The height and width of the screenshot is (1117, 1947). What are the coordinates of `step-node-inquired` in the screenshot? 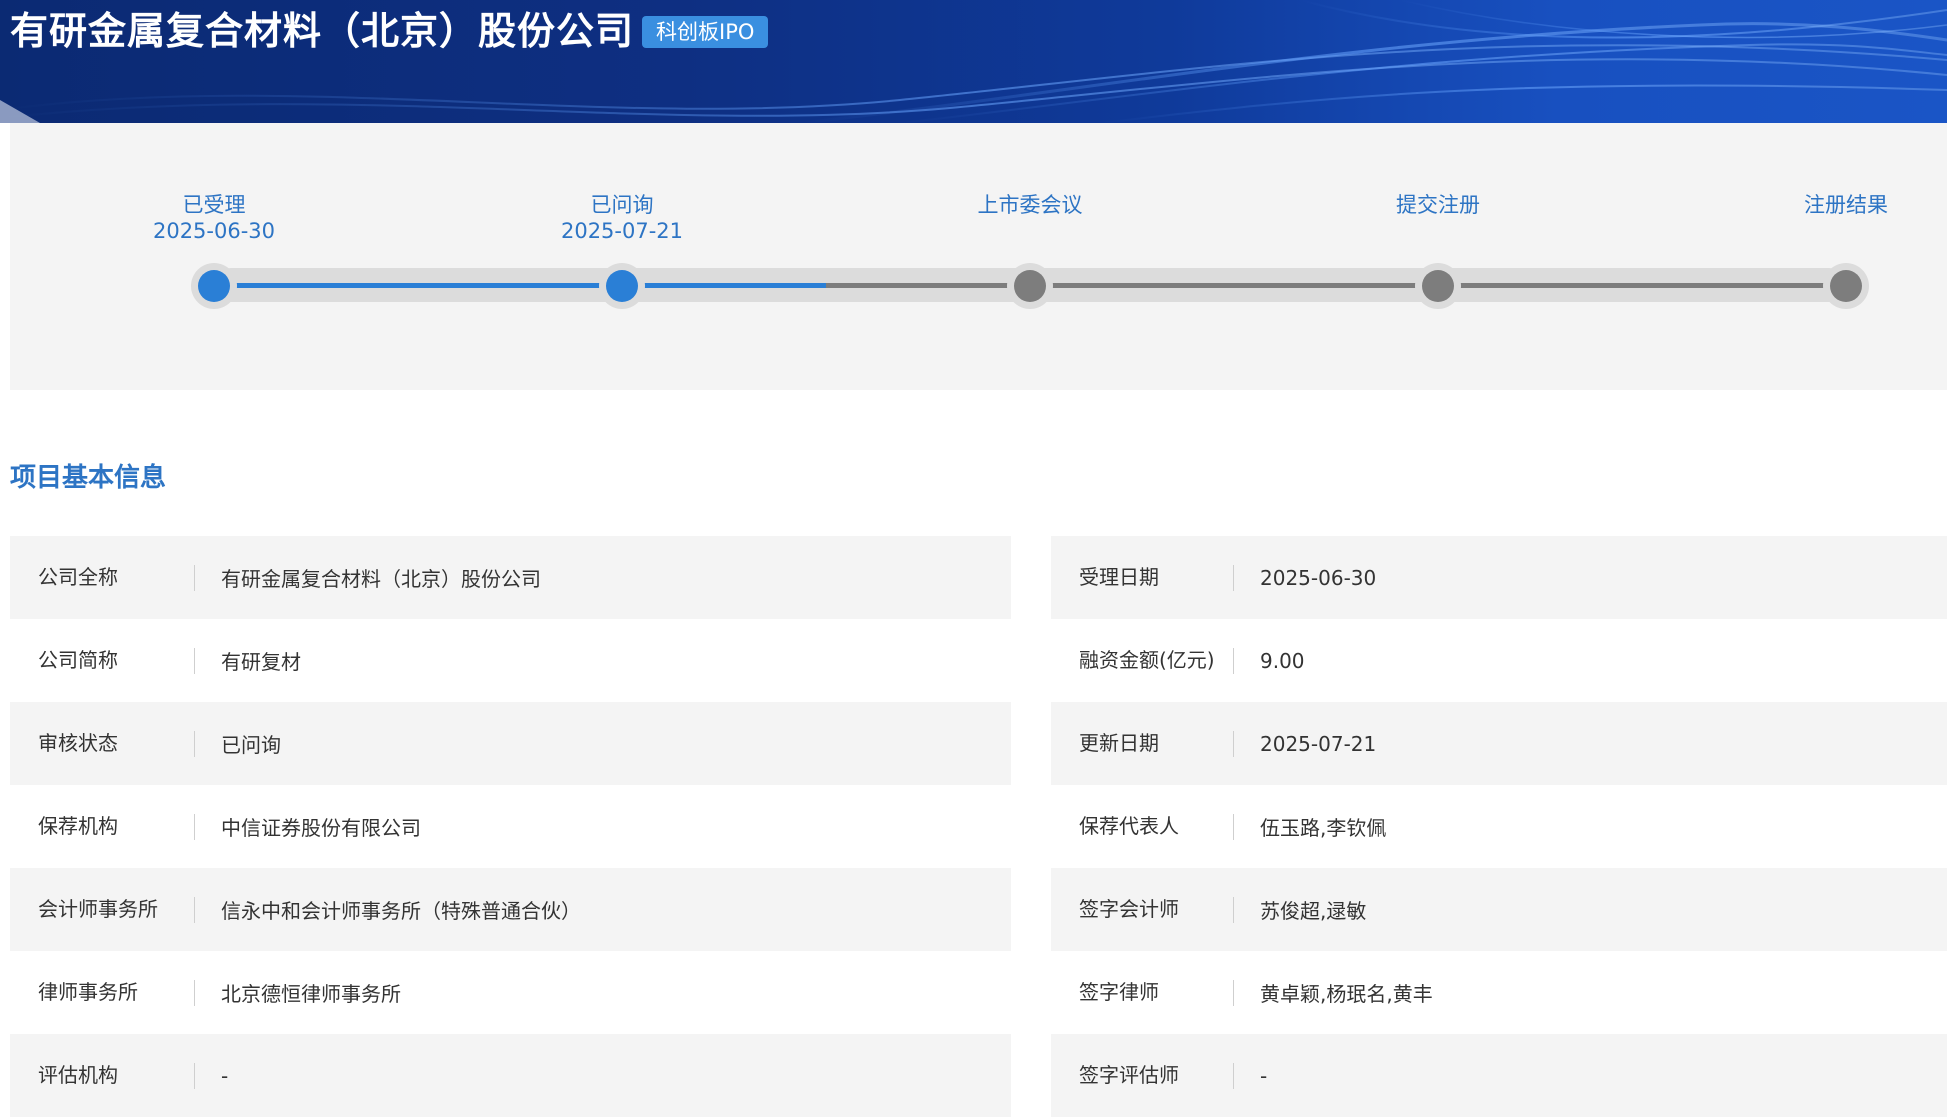 It's located at (622, 286).